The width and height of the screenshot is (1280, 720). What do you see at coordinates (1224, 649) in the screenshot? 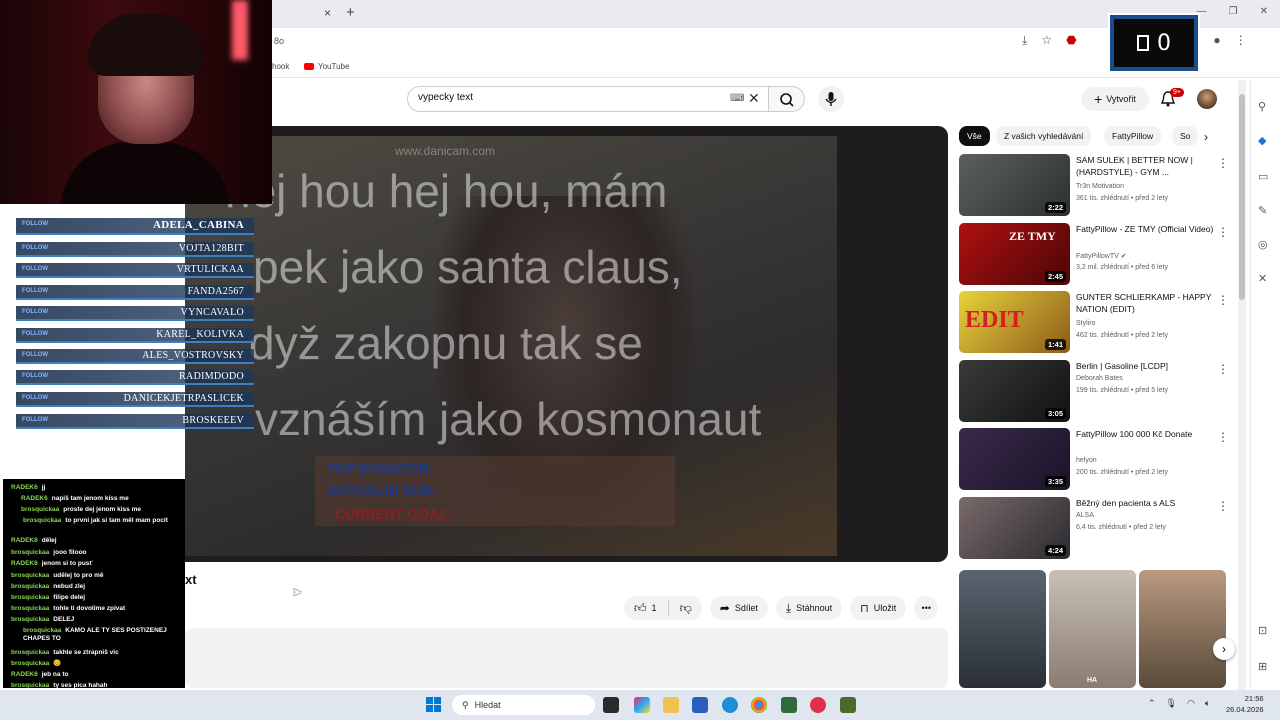
I see `shorts-next-button: ›` at bounding box center [1224, 649].